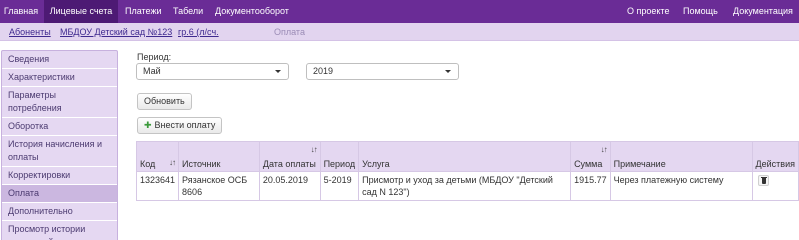 This screenshot has width=799, height=240. What do you see at coordinates (590, 186) in the screenshot?
I see `cell-amount: 1915.77` at bounding box center [590, 186].